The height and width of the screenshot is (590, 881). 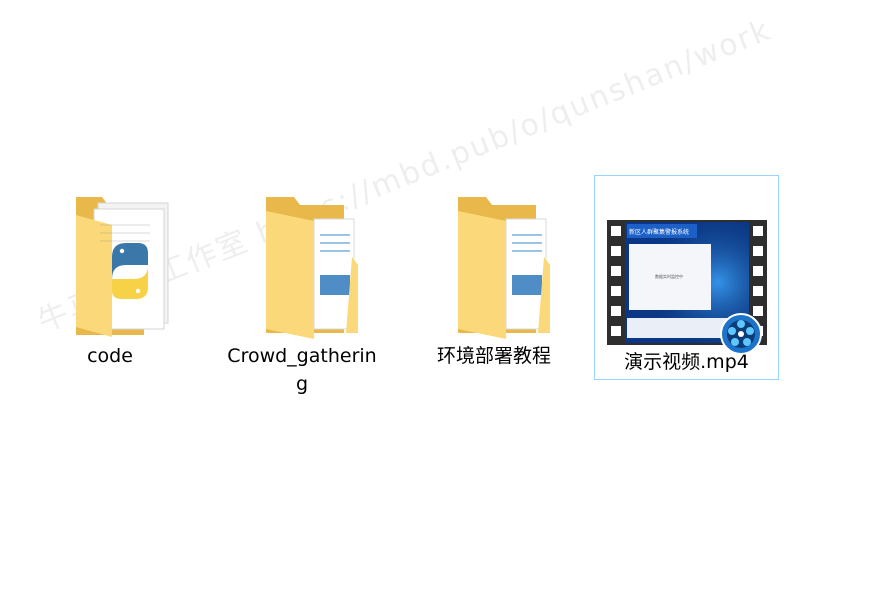 I want to click on file-item-code: code, so click(x=110, y=272).